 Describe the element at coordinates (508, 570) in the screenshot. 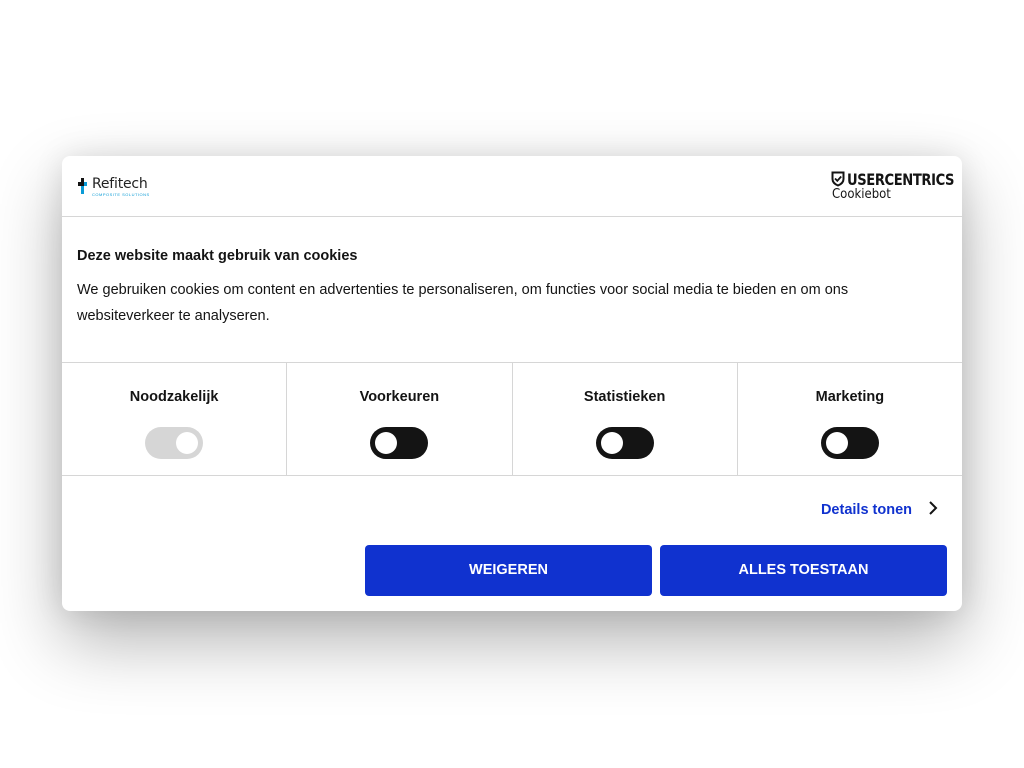

I see `deny-button: WEIGEREN` at that location.